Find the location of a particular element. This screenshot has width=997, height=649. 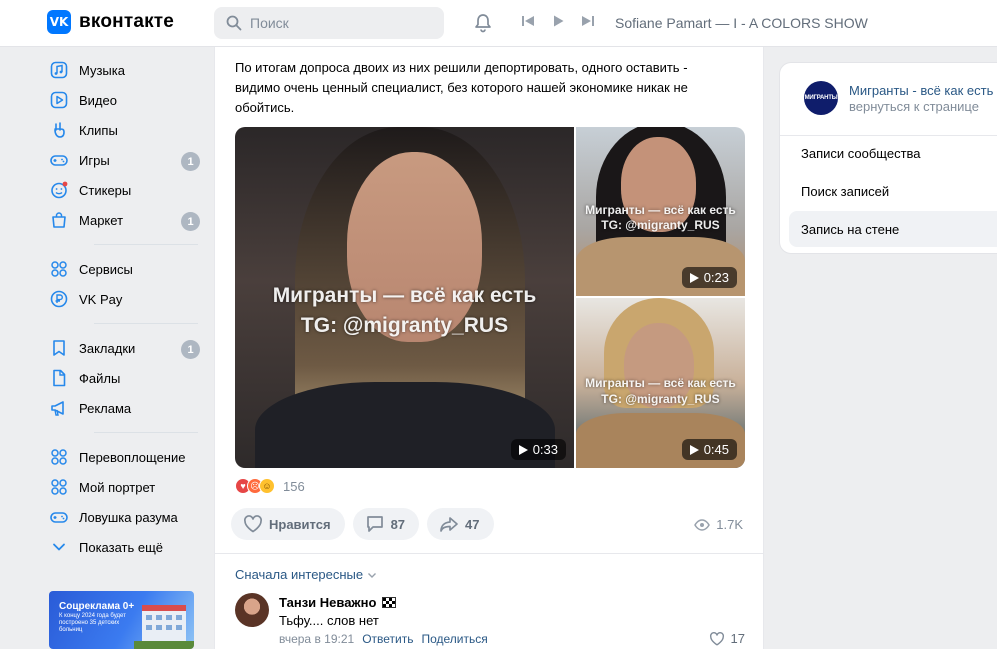

sidebar-item-app-mind-trap: Ловушка разума is located at coordinates (125, 517).